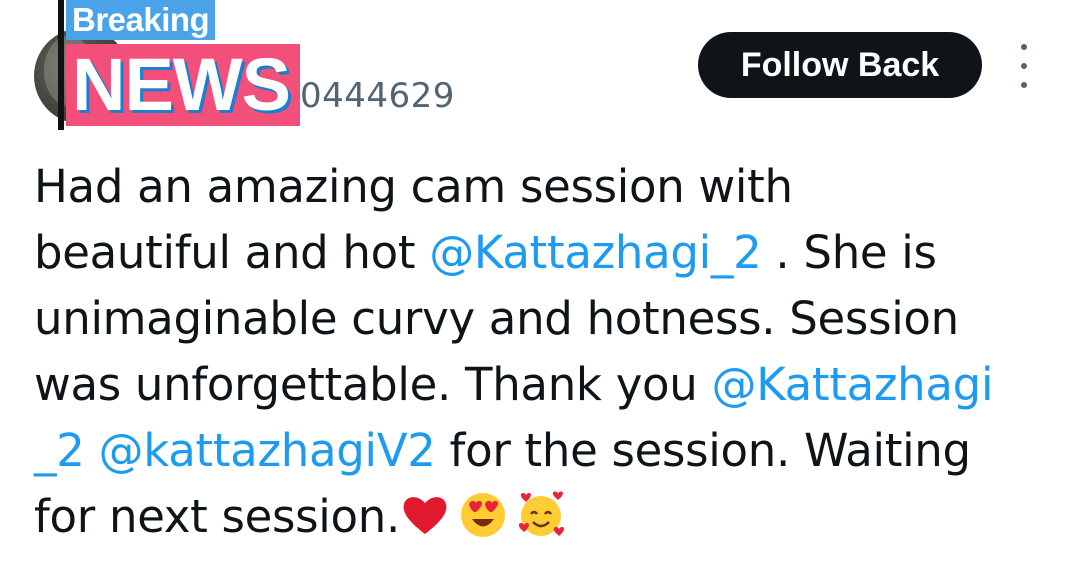 This screenshot has height=561, width=1078. I want to click on smiling-face-with-hearts-icon, so click(541, 515).